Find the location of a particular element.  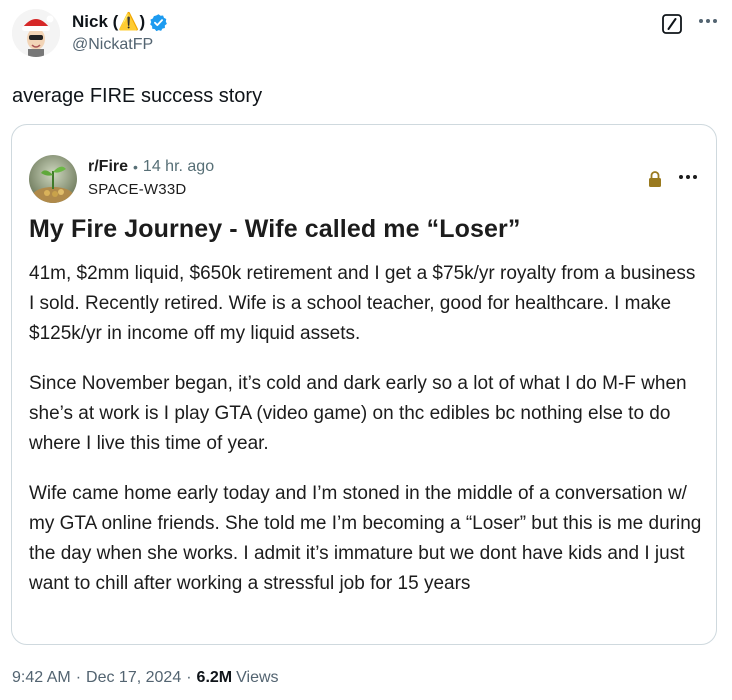

tweet-date: Dec 17, 2024 is located at coordinates (133, 678).